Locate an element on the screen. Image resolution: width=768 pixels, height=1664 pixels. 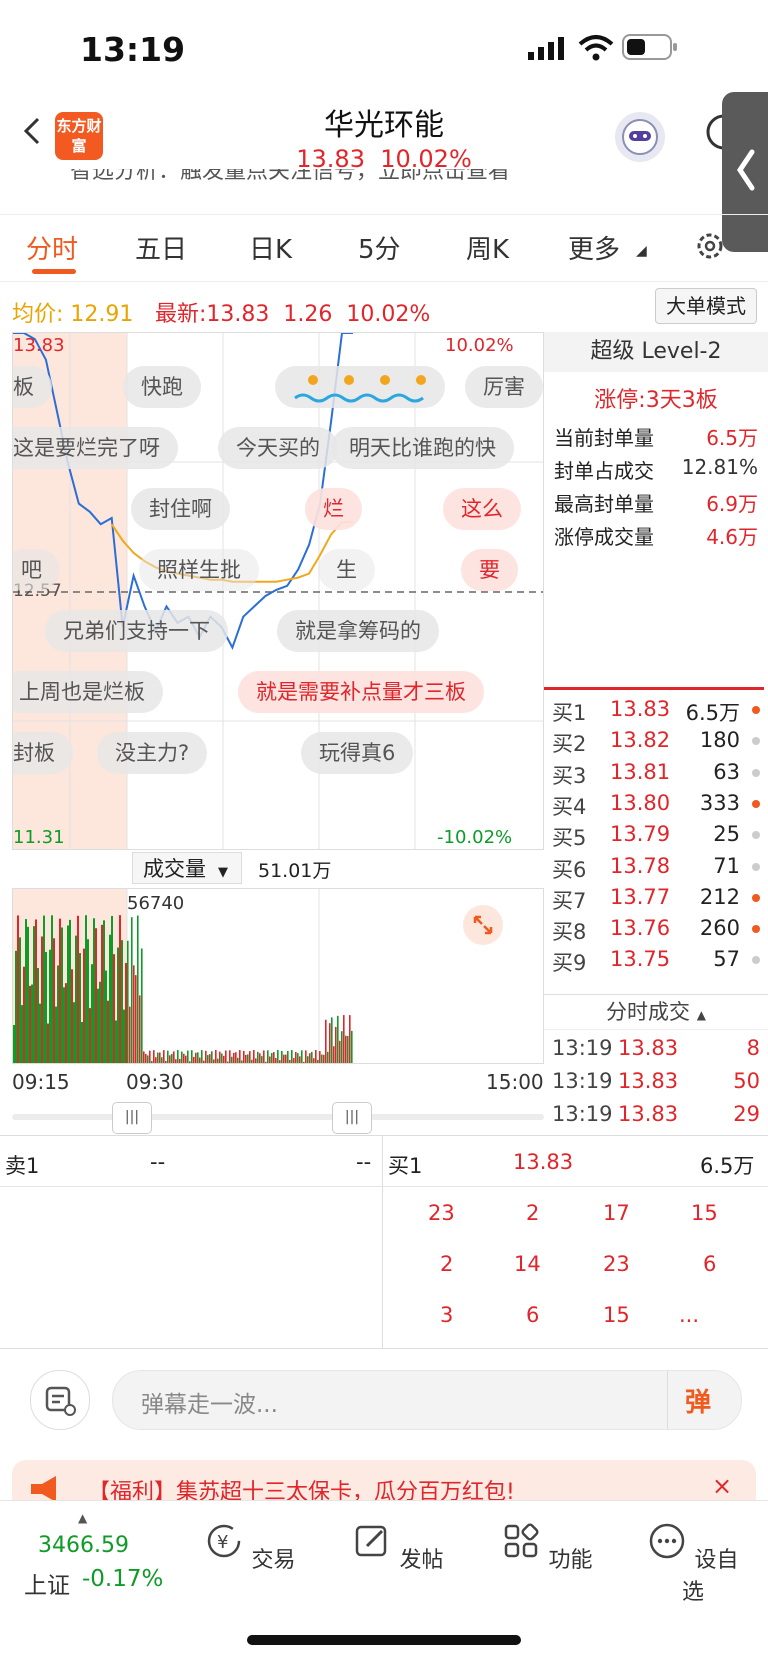
level2-title: 超级 Level-2 is located at coordinates (656, 352).